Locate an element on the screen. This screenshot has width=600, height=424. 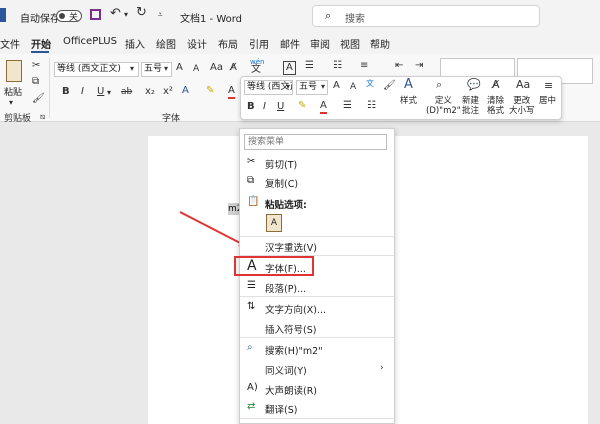
mini-highlight-icon: ✎ is located at coordinates (302, 106).